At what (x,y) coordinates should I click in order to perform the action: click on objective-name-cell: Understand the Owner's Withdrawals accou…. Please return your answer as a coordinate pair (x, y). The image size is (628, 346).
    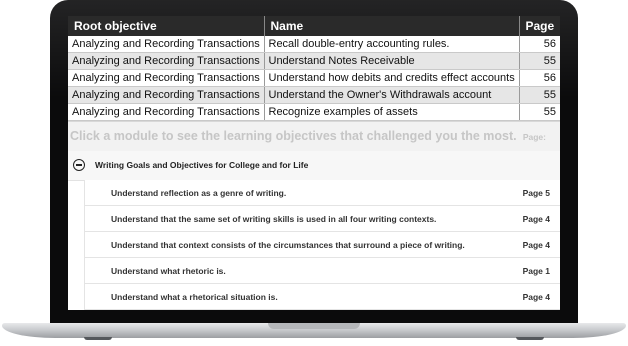
    Looking at the image, I should click on (392, 95).